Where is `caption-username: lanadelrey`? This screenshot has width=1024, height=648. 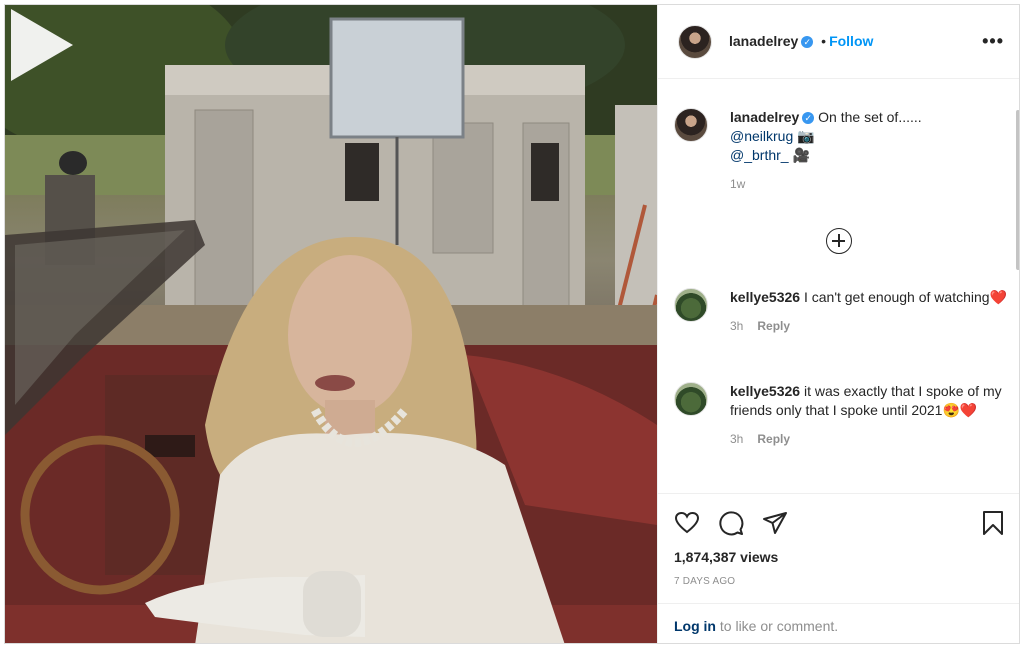 caption-username: lanadelrey is located at coordinates (764, 117).